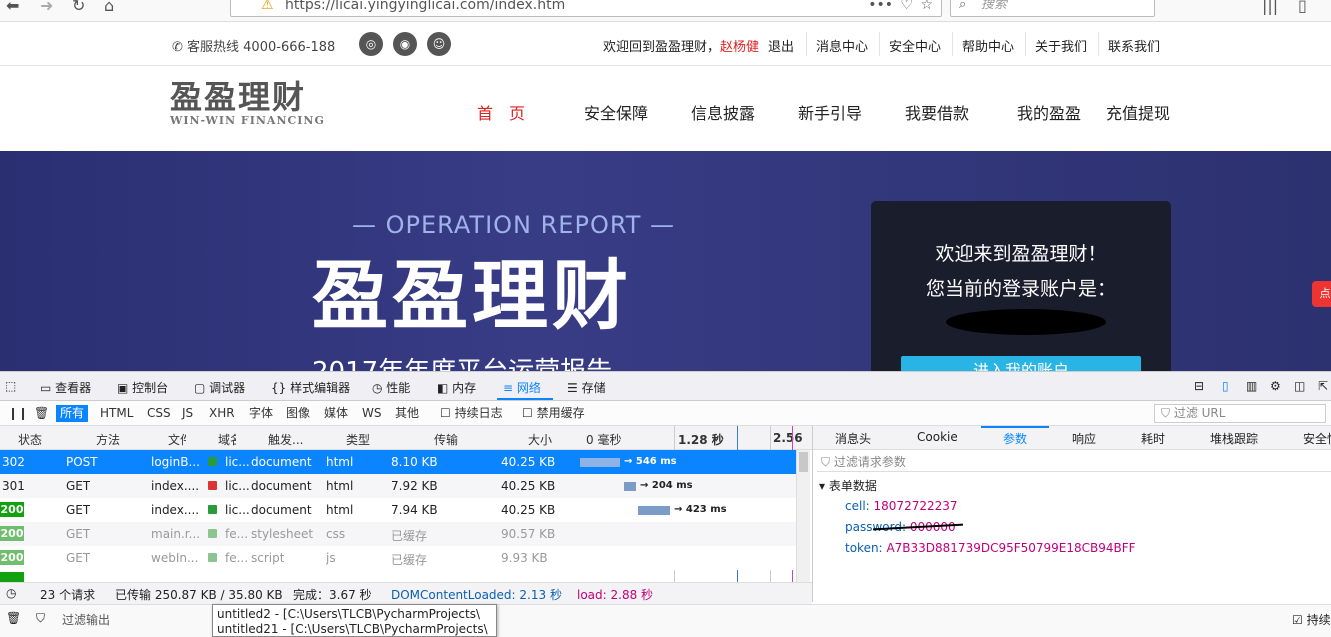 The height and width of the screenshot is (637, 1331). Describe the element at coordinates (842, 45) in the screenshot. I see `message-center-link: 消息中心` at that location.